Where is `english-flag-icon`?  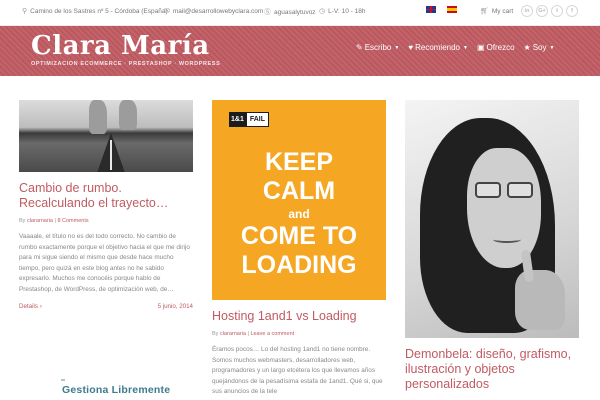 english-flag-icon is located at coordinates (431, 9).